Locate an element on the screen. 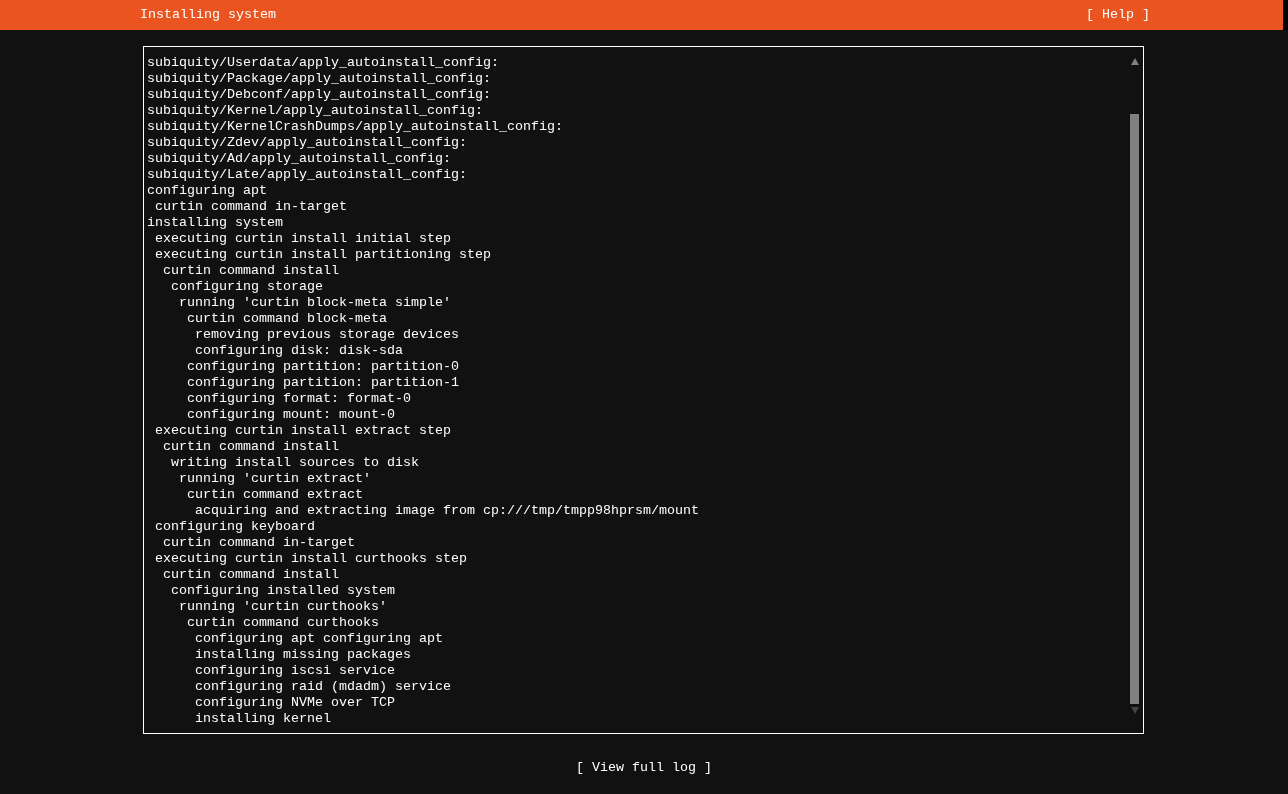 The image size is (1288, 794). log-line: configuring iscsi service is located at coordinates (295, 670).